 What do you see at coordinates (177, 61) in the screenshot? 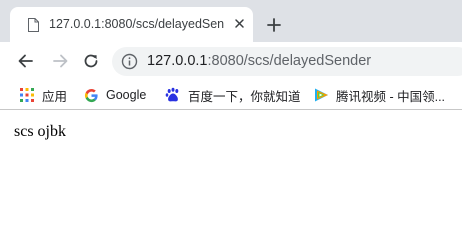
I see `url-host: 127.0.0.1` at bounding box center [177, 61].